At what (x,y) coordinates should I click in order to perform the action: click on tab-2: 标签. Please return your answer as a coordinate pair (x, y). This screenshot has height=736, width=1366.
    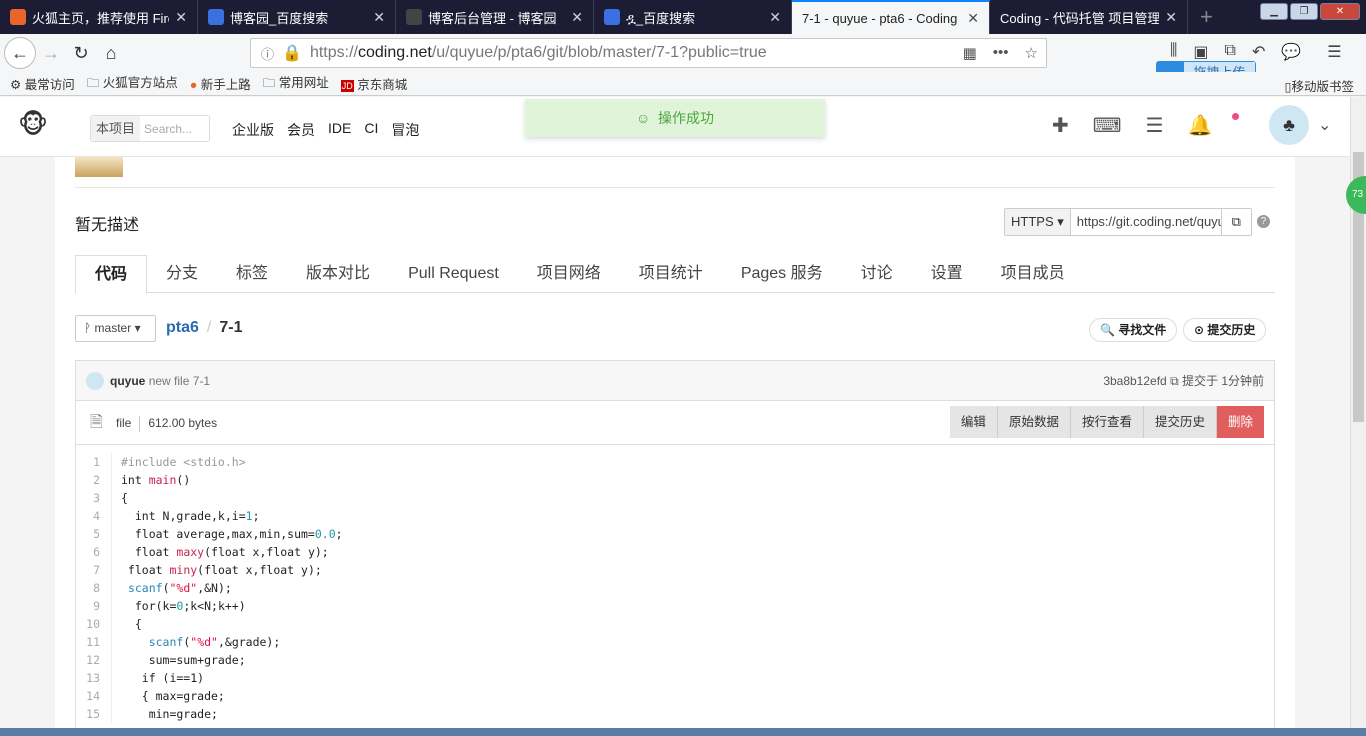
    Looking at the image, I should click on (252, 273).